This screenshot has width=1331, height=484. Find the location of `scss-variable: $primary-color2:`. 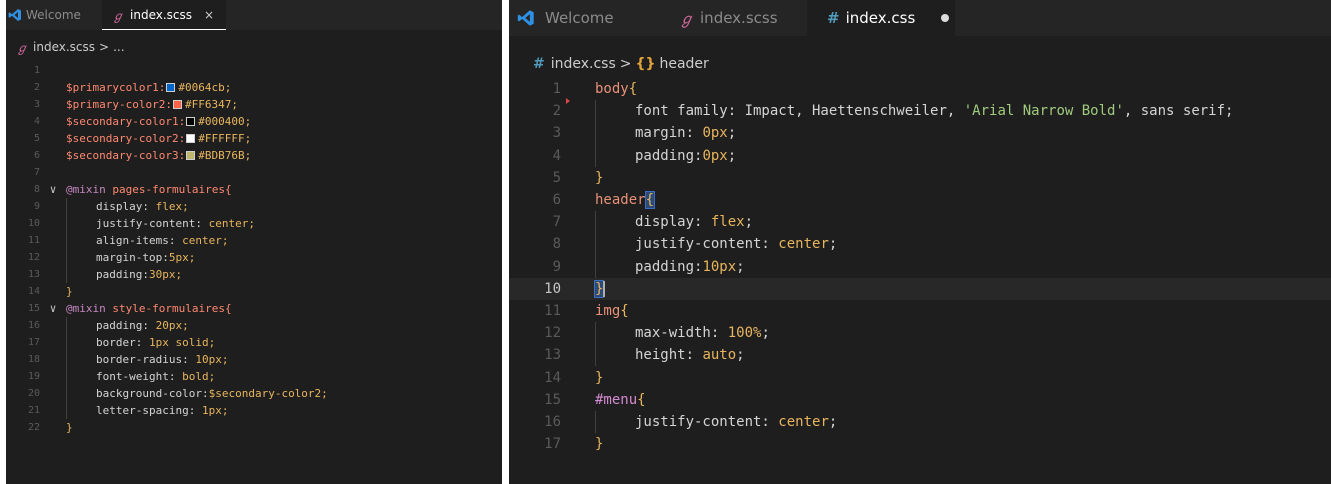

scss-variable: $primary-color2: is located at coordinates (119, 104).